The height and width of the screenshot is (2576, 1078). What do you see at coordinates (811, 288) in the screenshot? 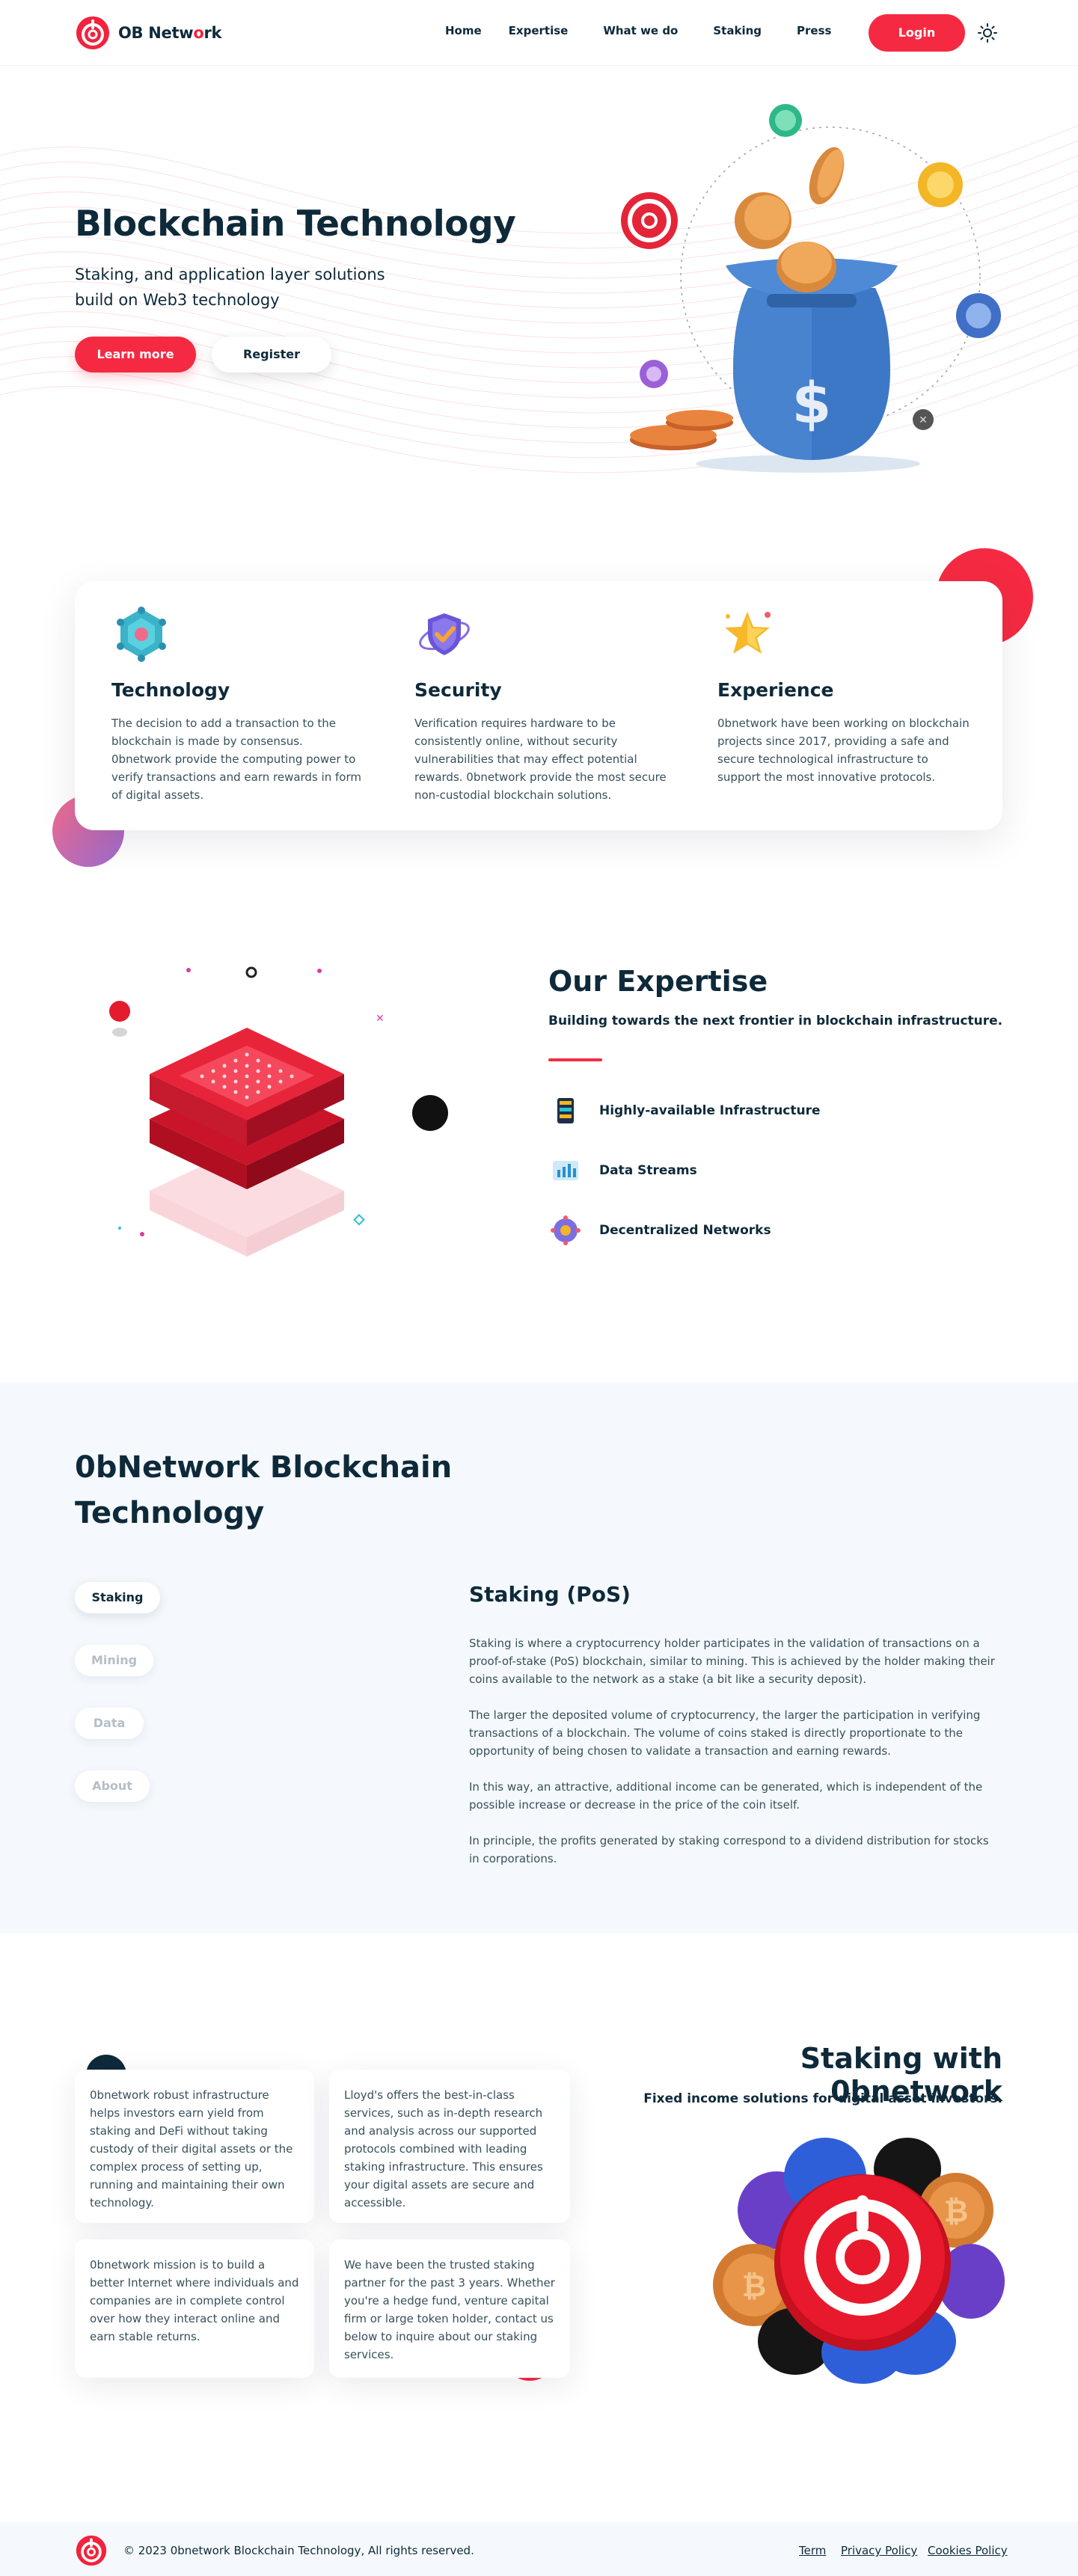
I see `money-bag-illustration: $ ✕` at bounding box center [811, 288].